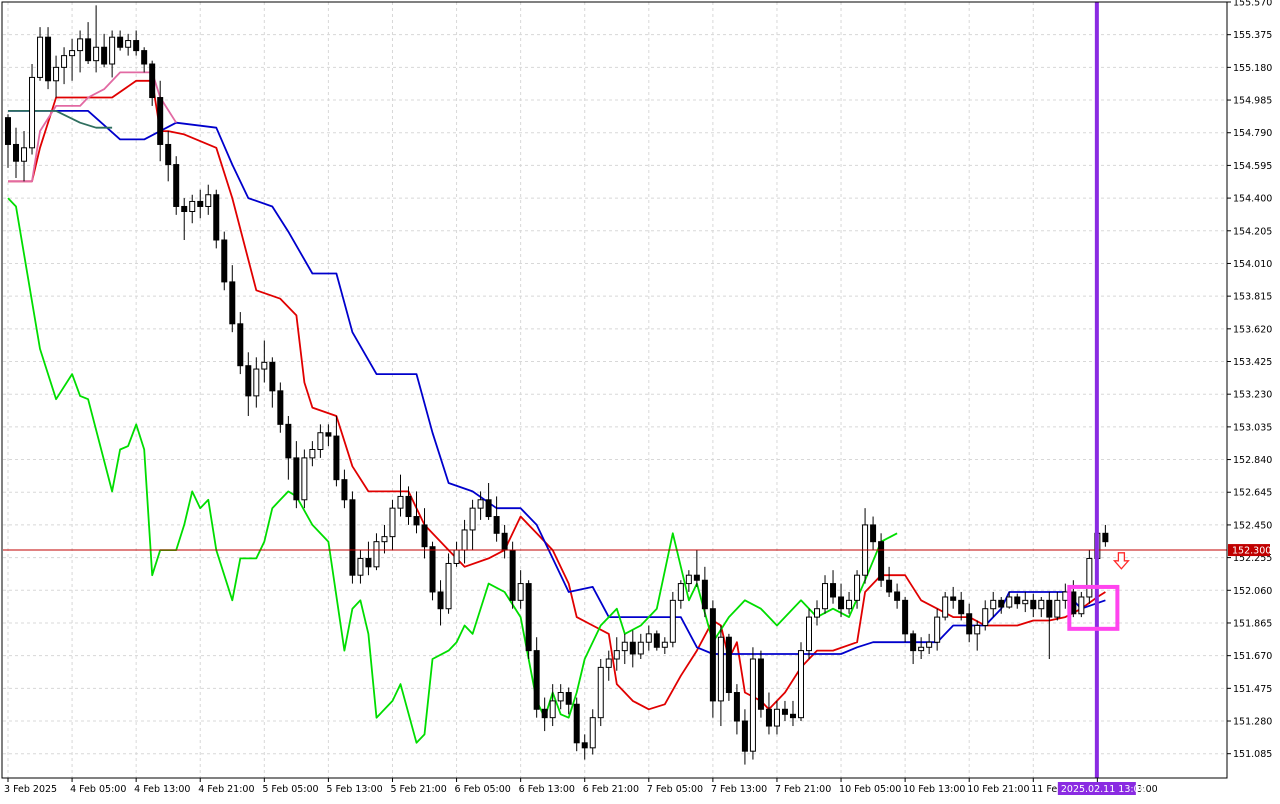 The height and width of the screenshot is (804, 1280). Describe the element at coordinates (1252, 460) in the screenshot. I see `y-tick-label: 152.840` at that location.